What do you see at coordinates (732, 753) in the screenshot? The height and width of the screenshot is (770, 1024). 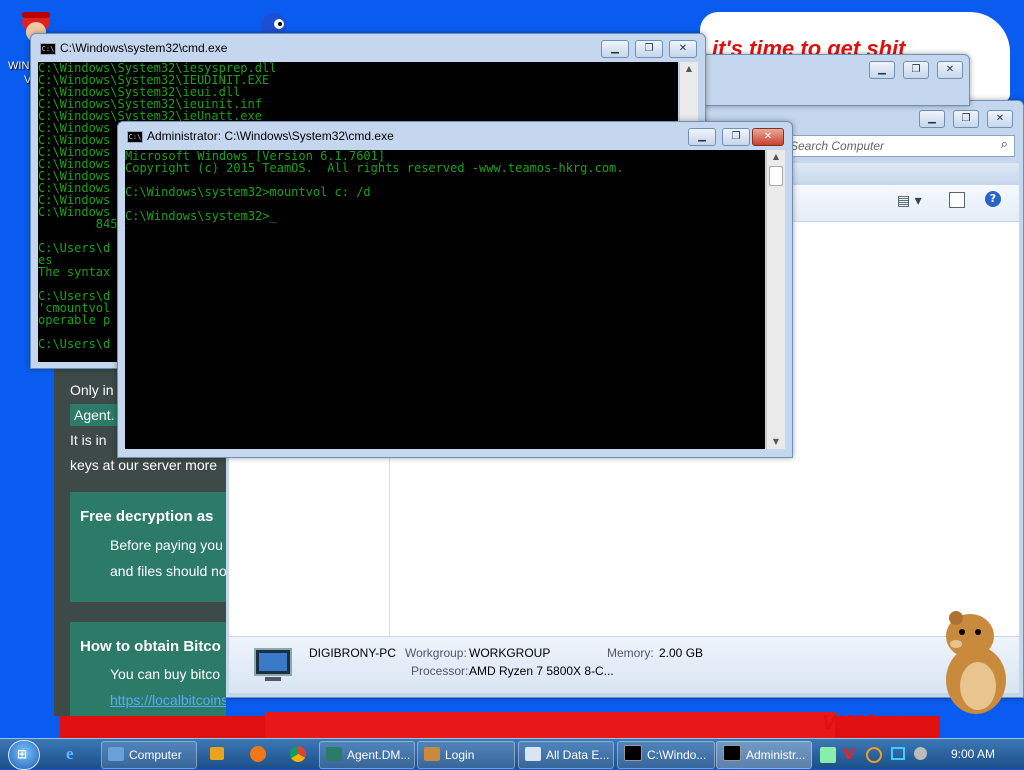 I see `admin-cmd-taskbar-icon` at bounding box center [732, 753].